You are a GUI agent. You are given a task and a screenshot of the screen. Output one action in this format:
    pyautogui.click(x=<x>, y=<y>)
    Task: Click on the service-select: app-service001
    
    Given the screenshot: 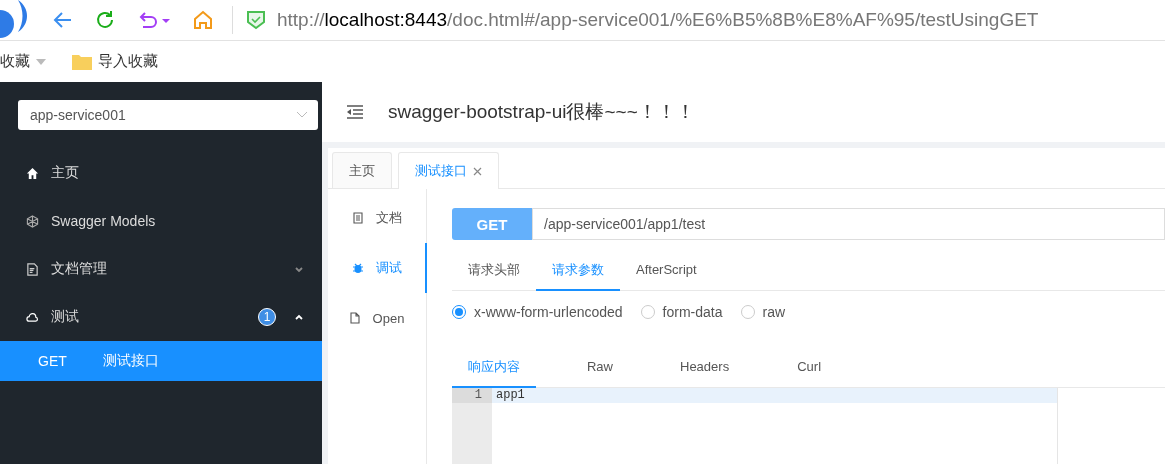 What is the action you would take?
    pyautogui.click(x=168, y=115)
    